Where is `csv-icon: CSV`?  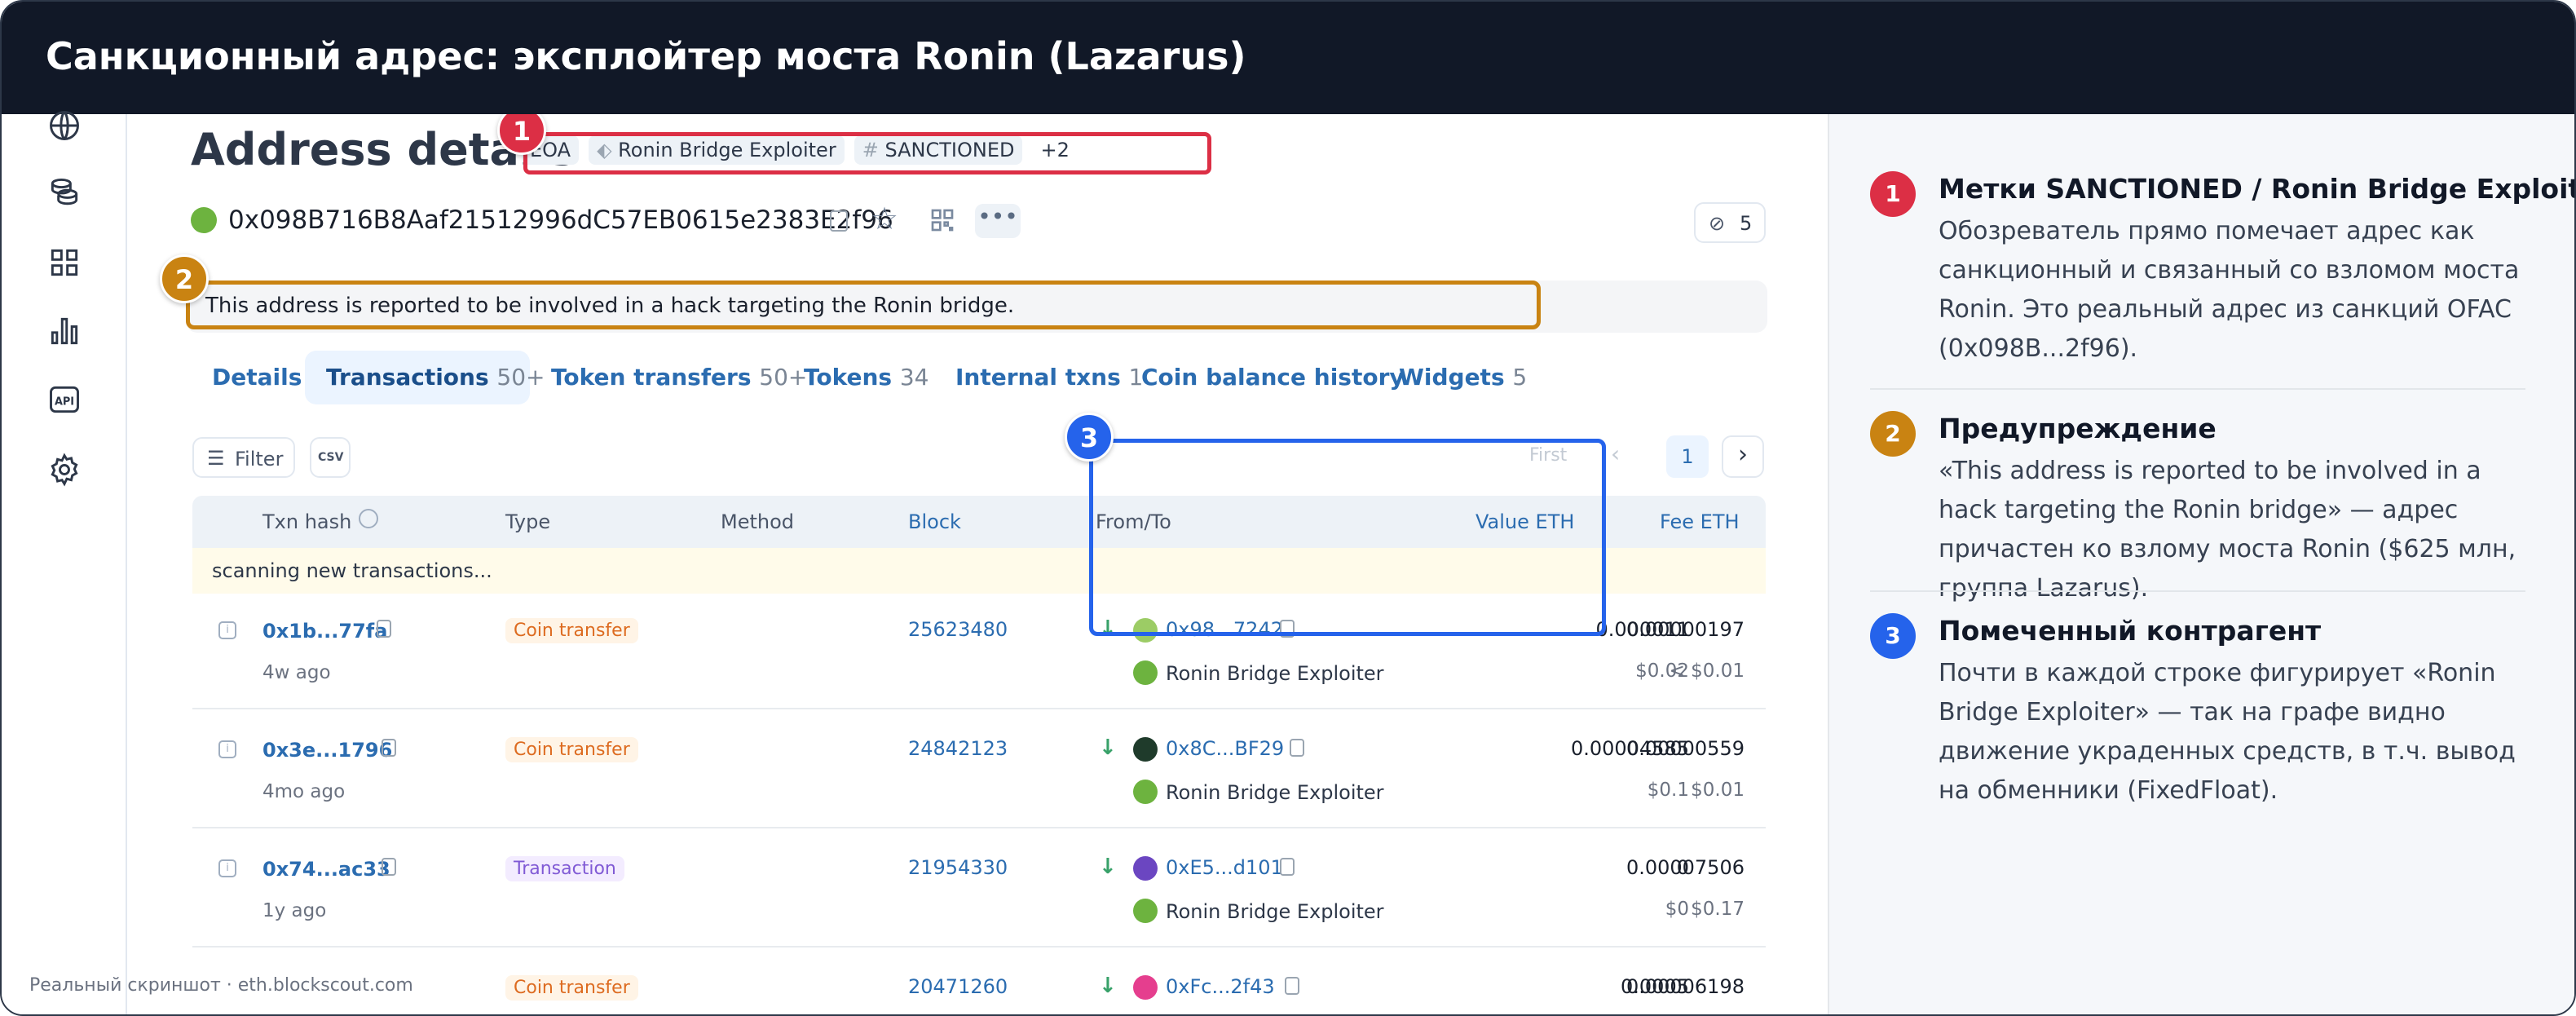
csv-icon: CSV is located at coordinates (331, 458).